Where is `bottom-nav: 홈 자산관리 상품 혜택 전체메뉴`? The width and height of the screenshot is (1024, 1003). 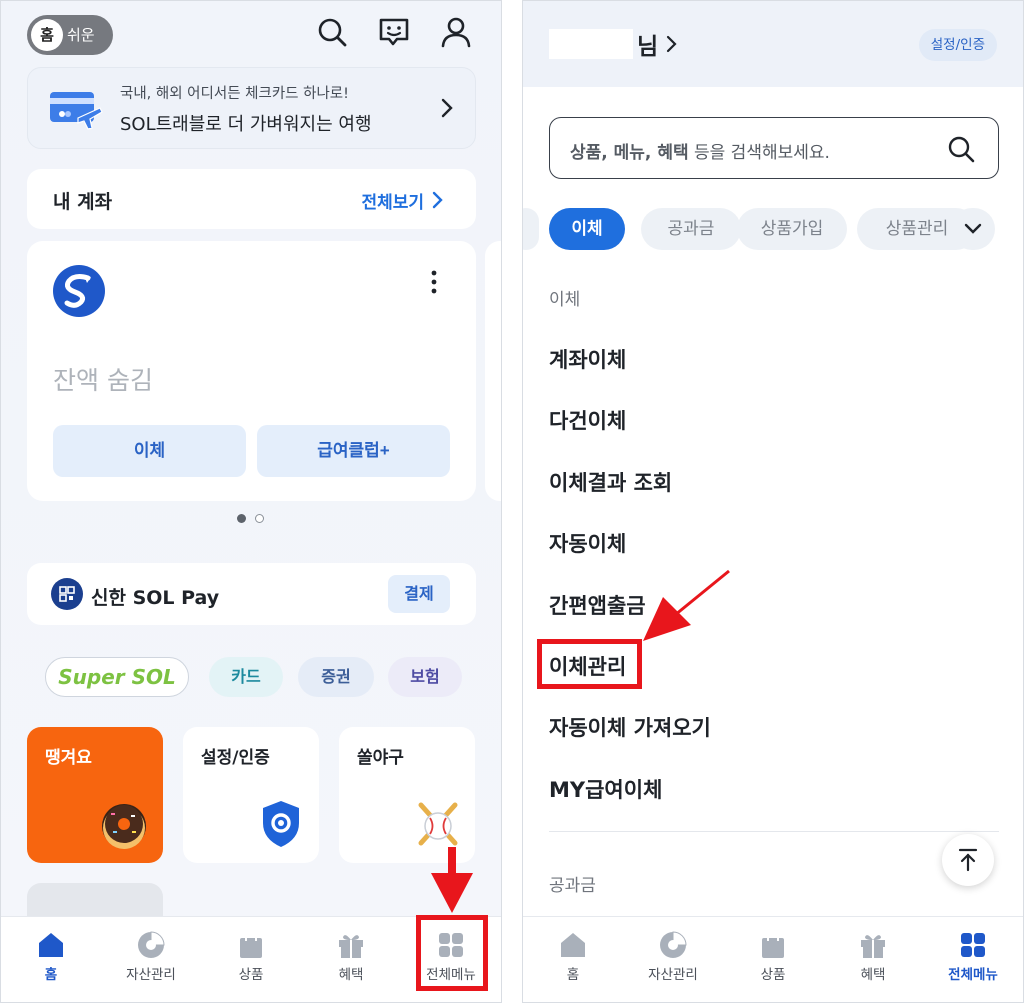
bottom-nav: 홈 자산관리 상품 혜택 전체메뉴 is located at coordinates (773, 959).